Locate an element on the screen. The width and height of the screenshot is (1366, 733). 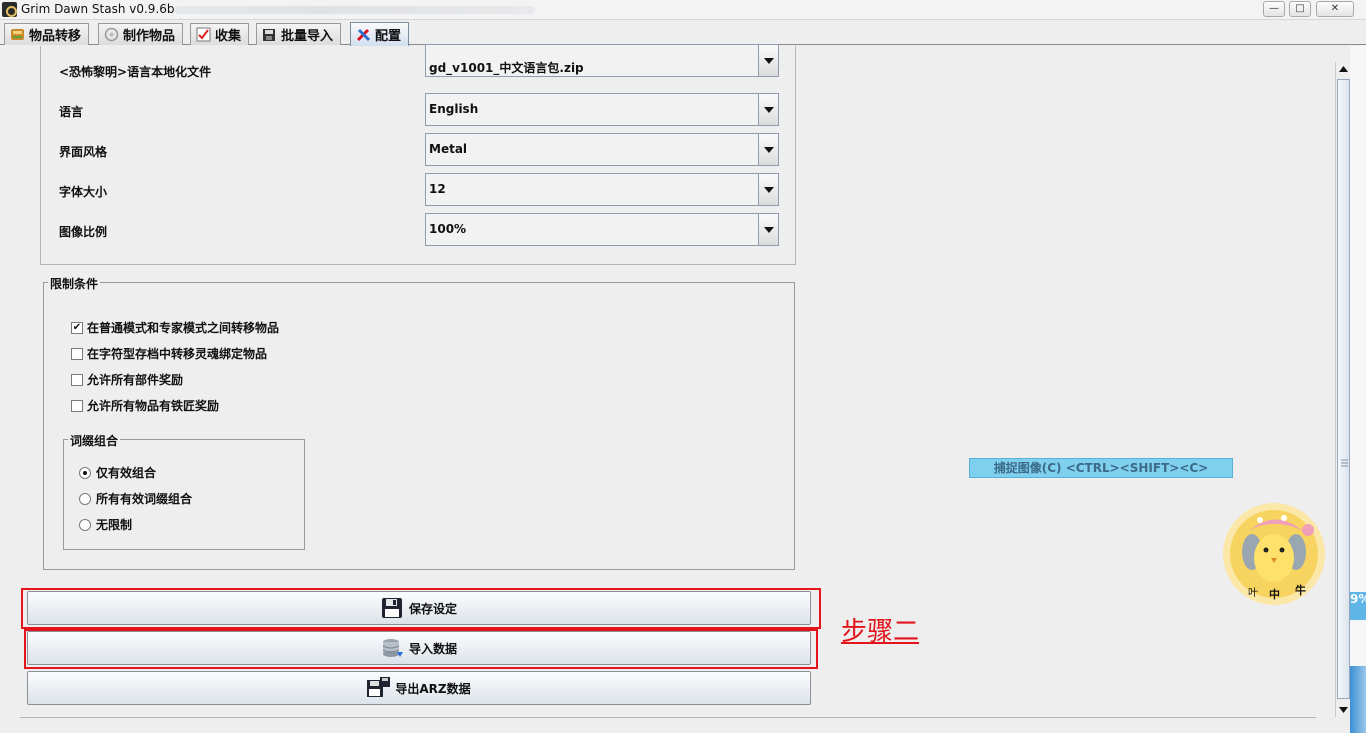
font-size-label: 字体大小 is located at coordinates (83, 192).